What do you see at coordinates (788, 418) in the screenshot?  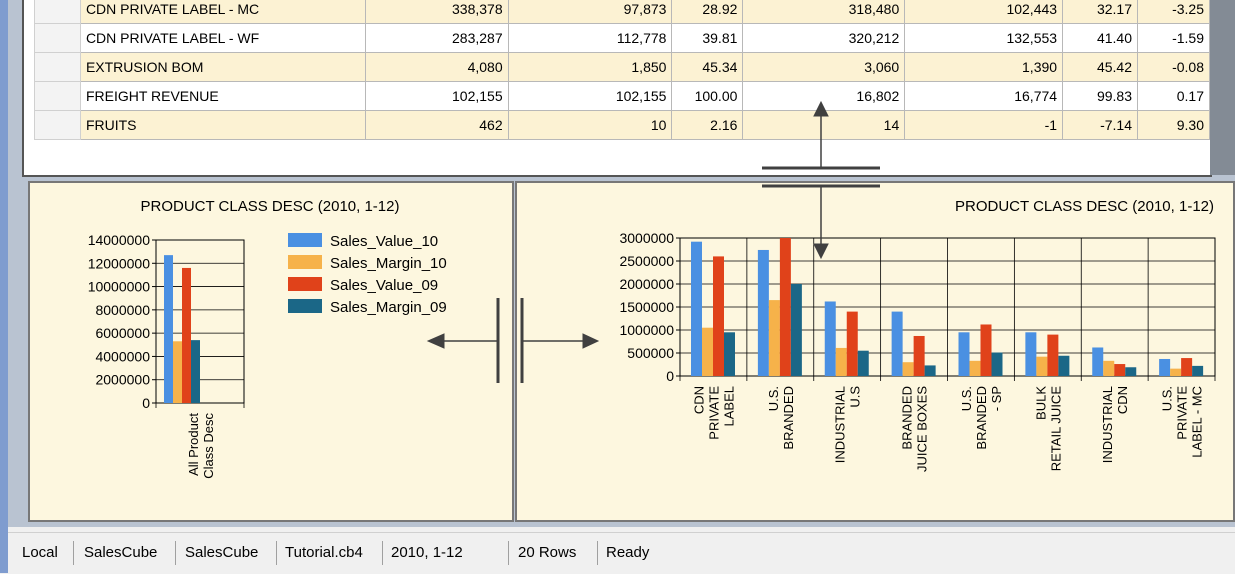 I see `x-tick-label: BRANDED` at bounding box center [788, 418].